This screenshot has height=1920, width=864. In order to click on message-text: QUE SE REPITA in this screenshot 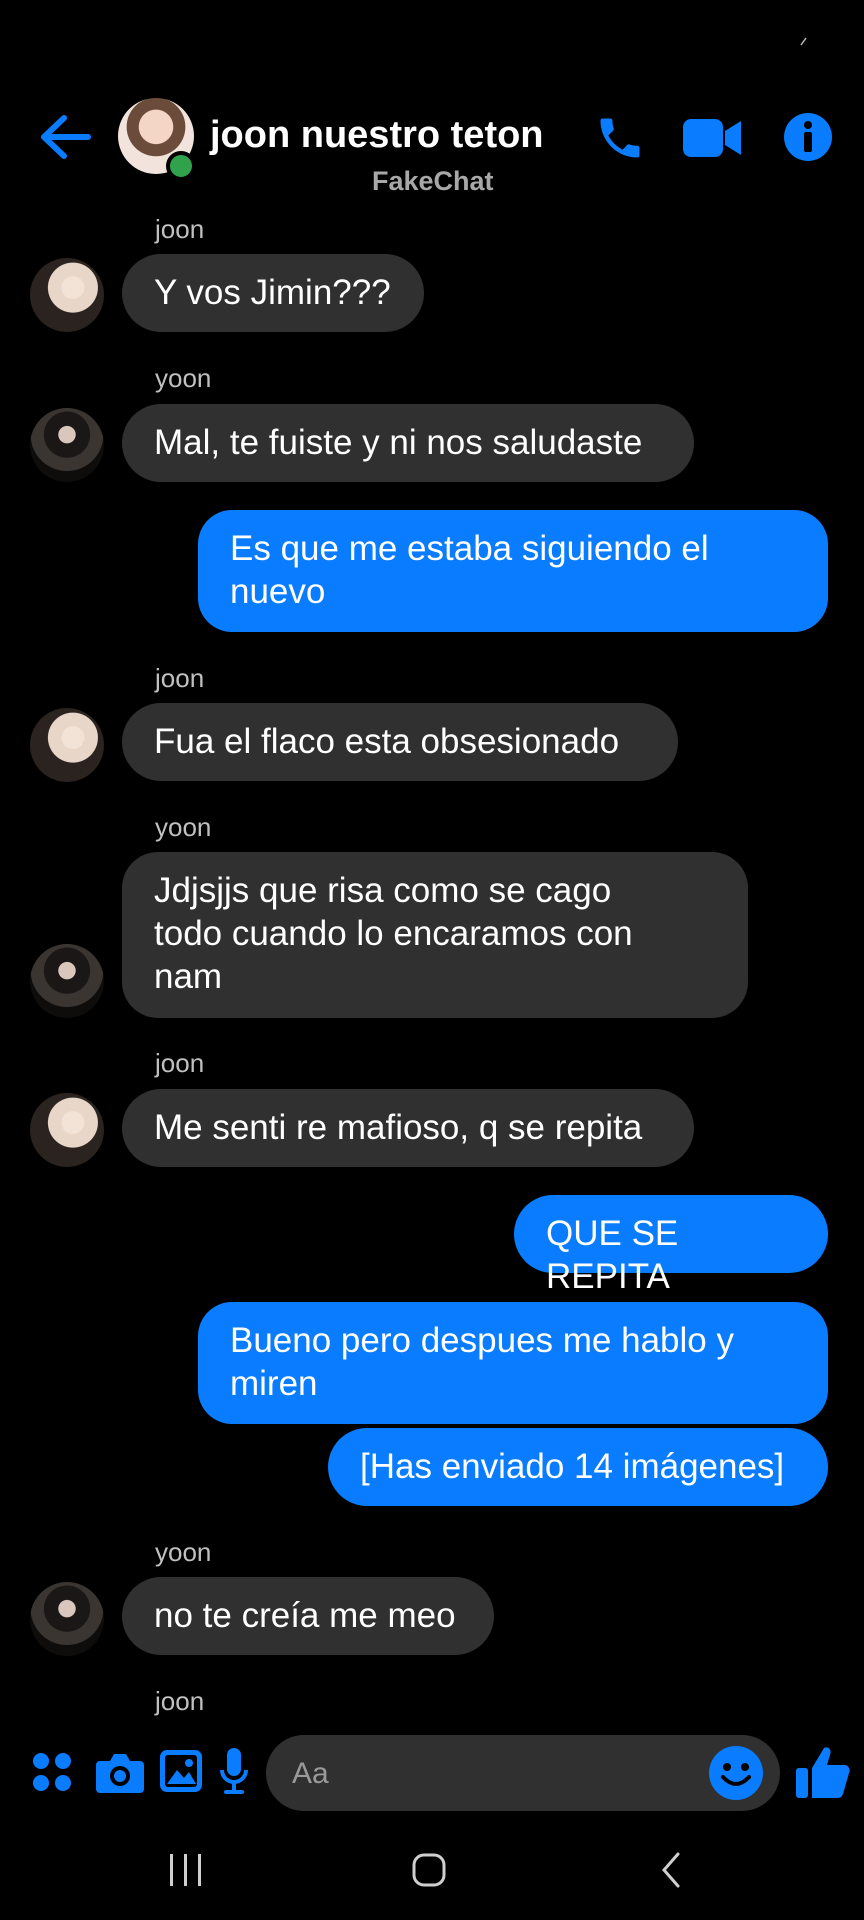, I will do `click(612, 1255)`.